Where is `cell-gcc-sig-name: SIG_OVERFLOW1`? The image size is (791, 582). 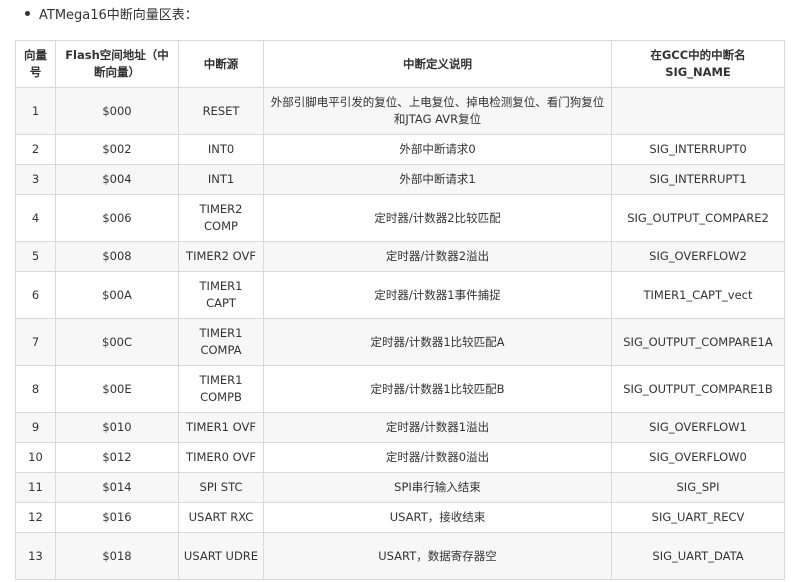 cell-gcc-sig-name: SIG_OVERFLOW1 is located at coordinates (698, 427).